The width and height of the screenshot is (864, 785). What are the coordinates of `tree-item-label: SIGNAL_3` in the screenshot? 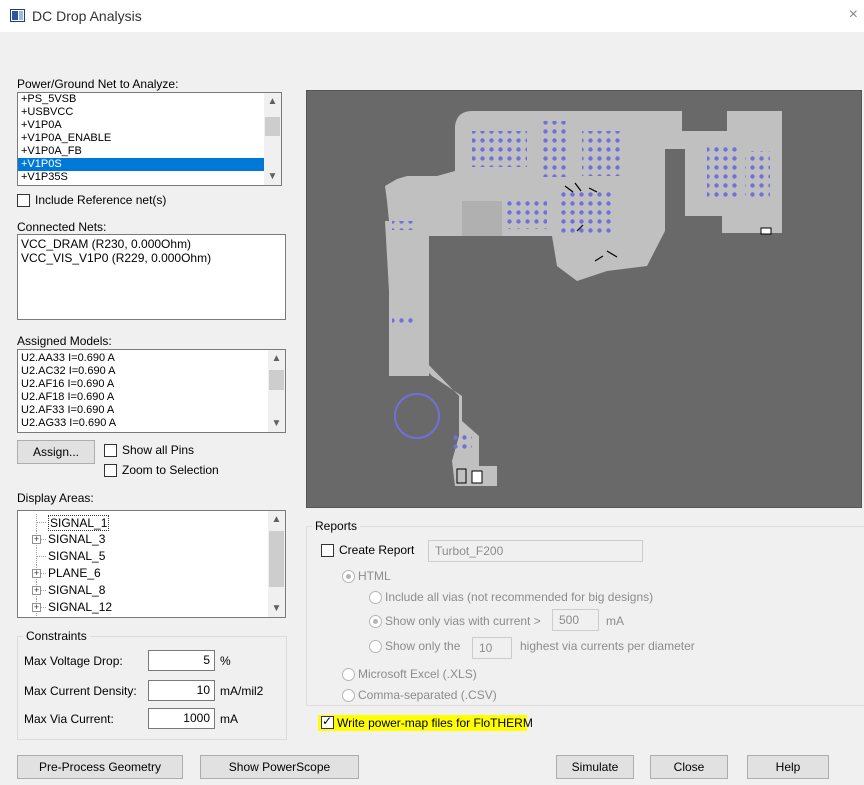 It's located at (77, 539).